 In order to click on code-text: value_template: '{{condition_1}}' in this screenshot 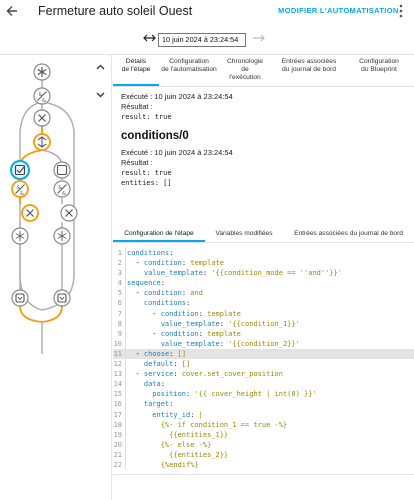, I will do `click(230, 323)`.